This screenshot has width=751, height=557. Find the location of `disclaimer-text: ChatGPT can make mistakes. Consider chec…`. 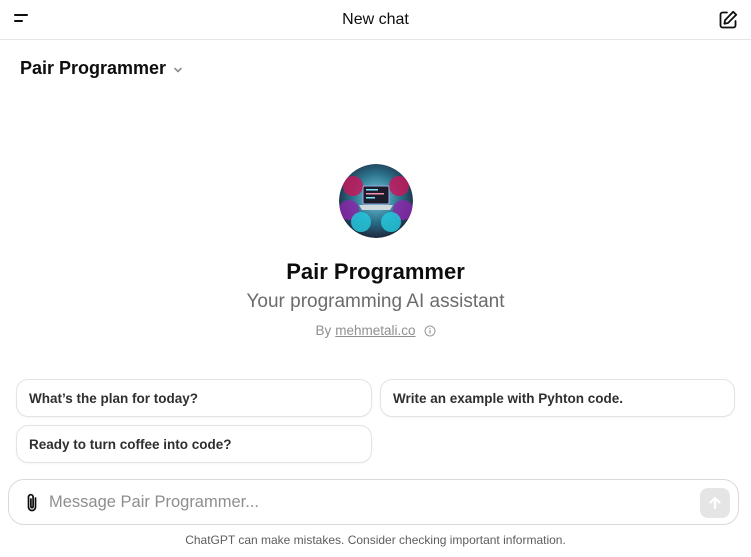

disclaimer-text: ChatGPT can make mistakes. Consider chec… is located at coordinates (375, 540).